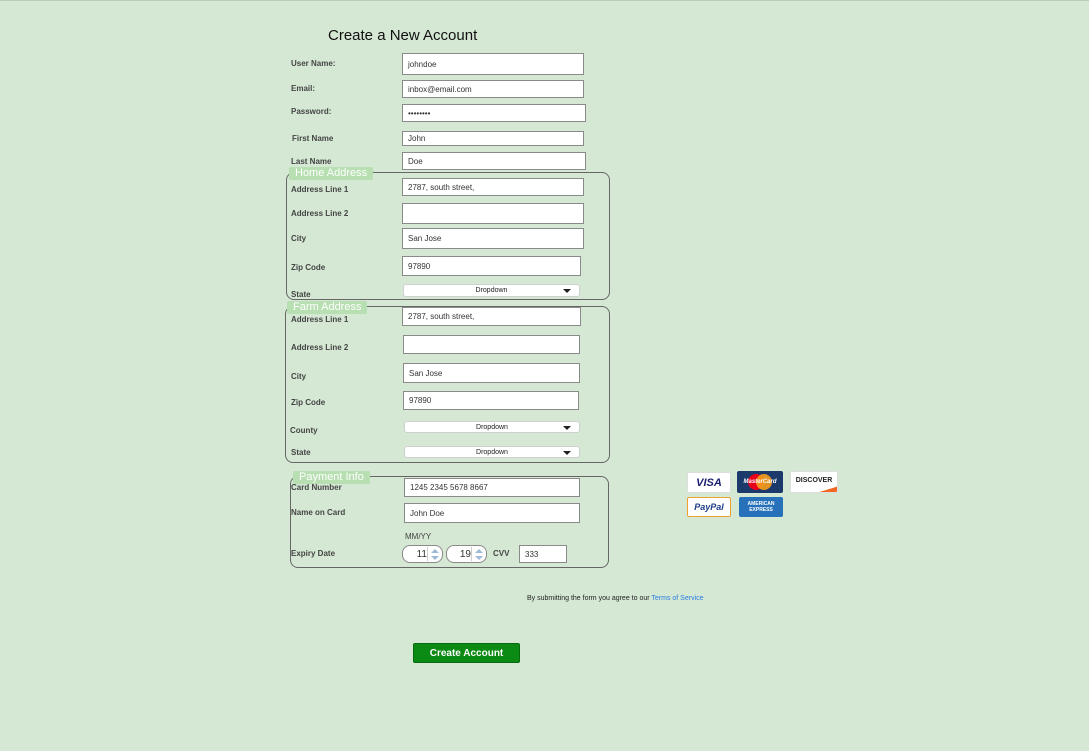 The width and height of the screenshot is (1089, 751). What do you see at coordinates (320, 347) in the screenshot?
I see `farm-addr2-label: Address Line 2` at bounding box center [320, 347].